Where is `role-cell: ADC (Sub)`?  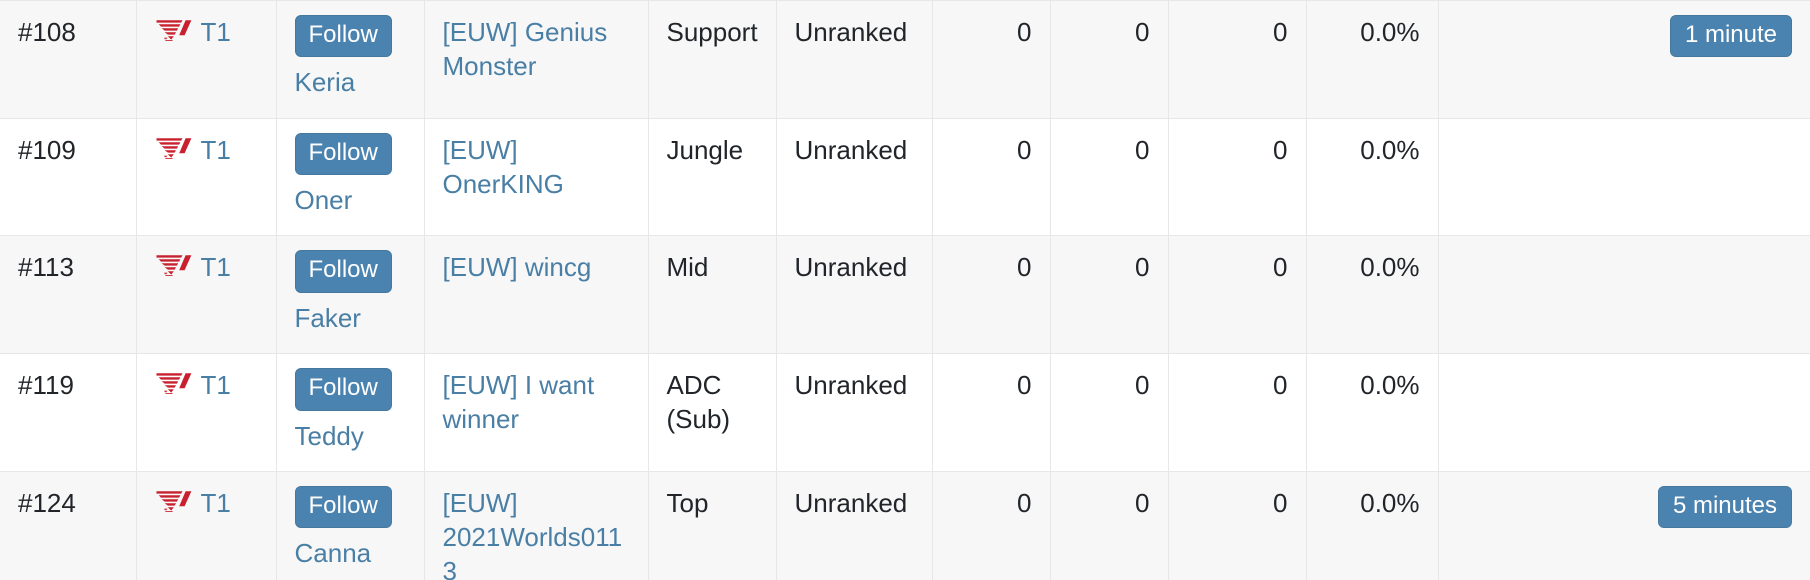
role-cell: ADC (Sub) is located at coordinates (712, 412).